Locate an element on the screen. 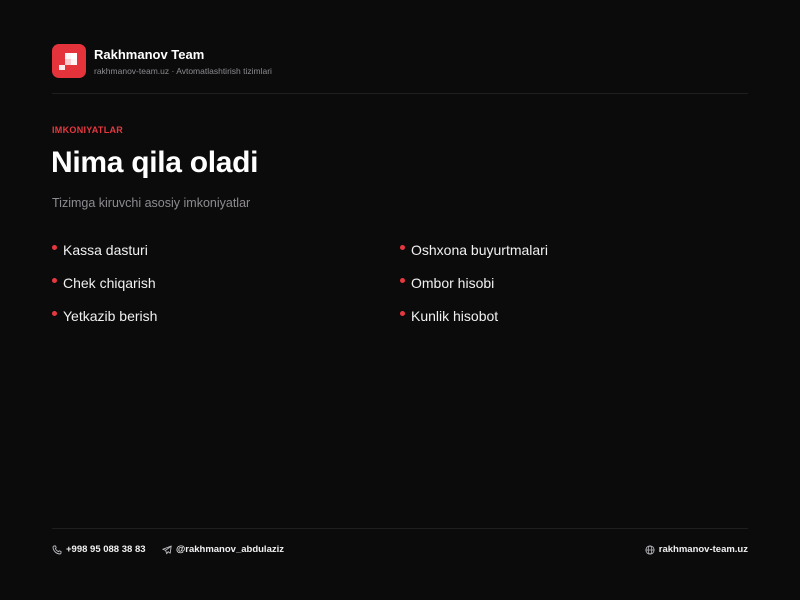 This screenshot has width=800, height=600. feature-label: Yetkazib berish is located at coordinates (110, 316).